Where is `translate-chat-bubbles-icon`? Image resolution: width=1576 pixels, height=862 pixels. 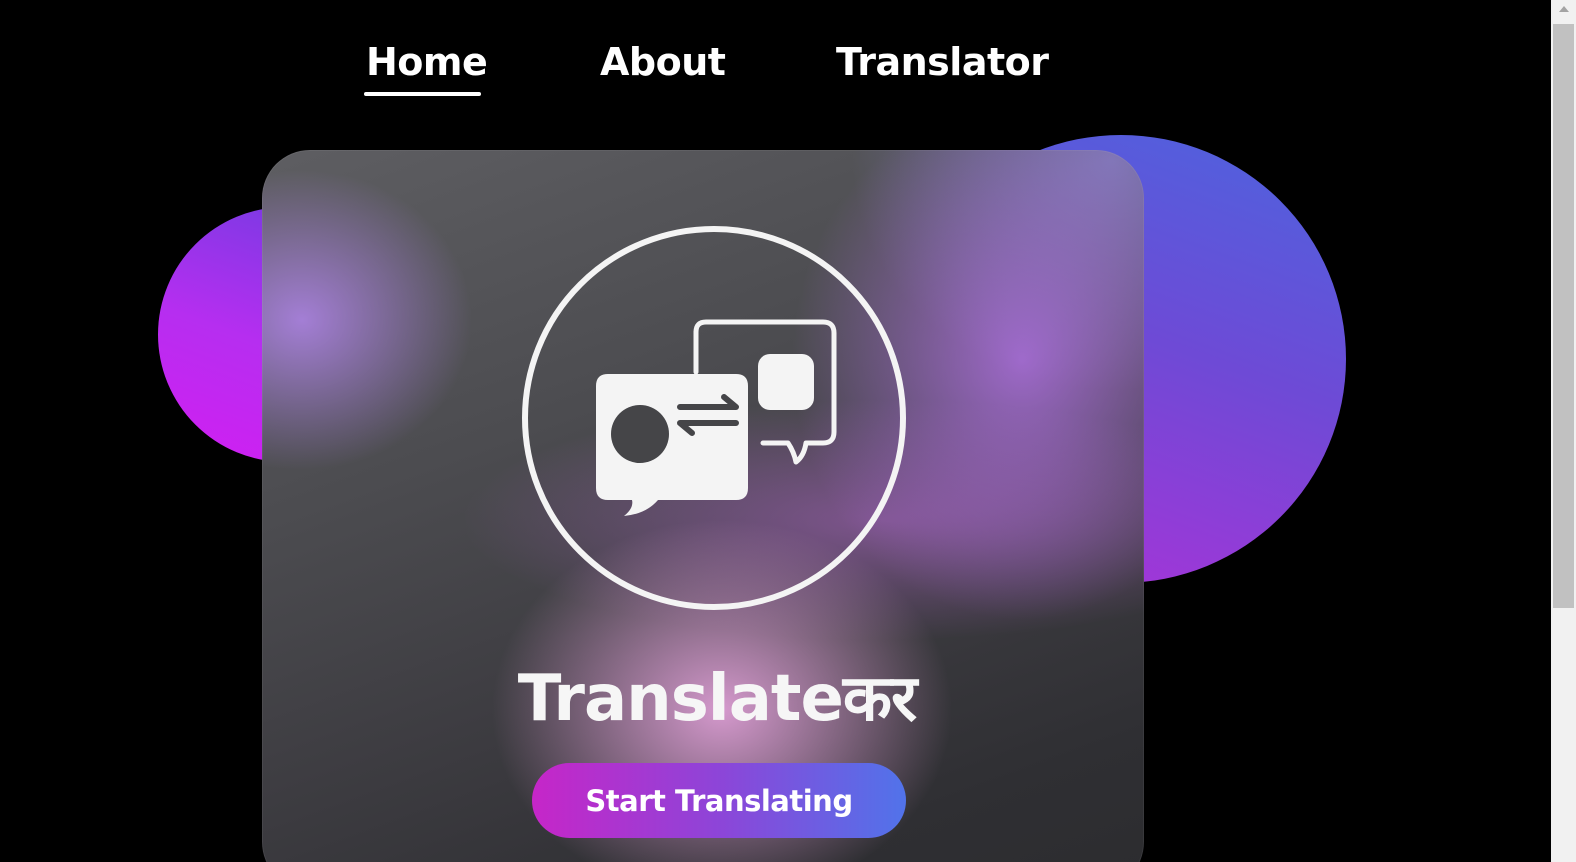
translate-chat-bubbles-icon is located at coordinates (714, 418).